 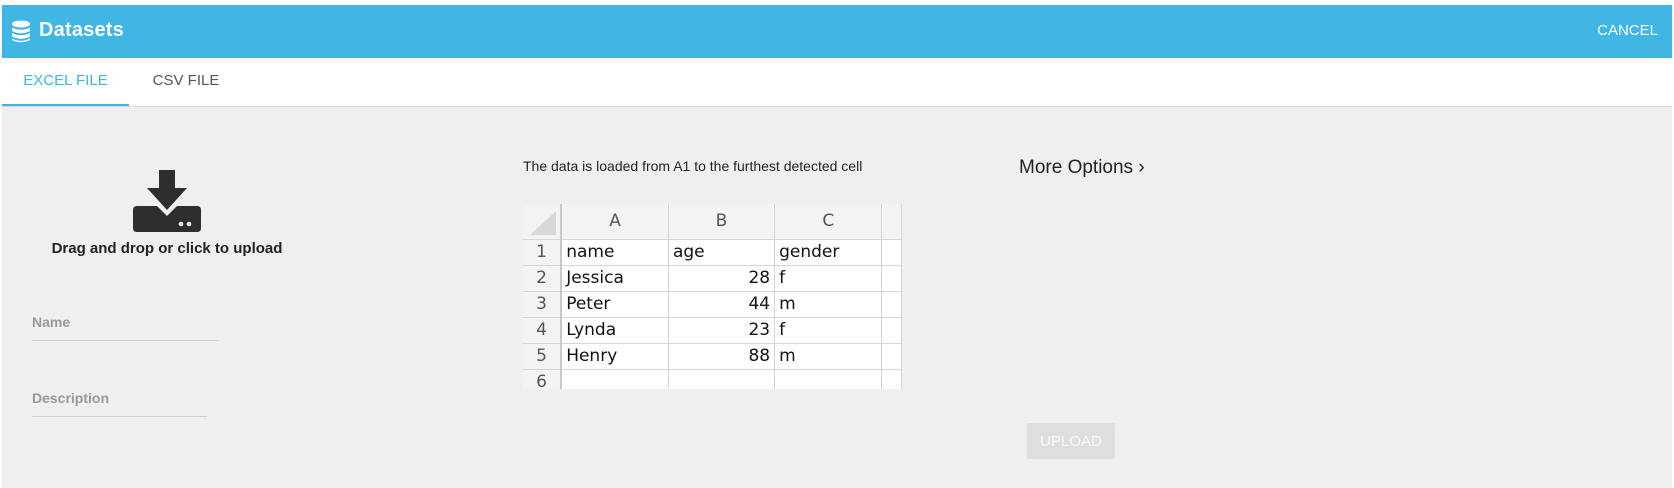 What do you see at coordinates (167, 248) in the screenshot?
I see `upload-instructions: Drag and drop or click to upload` at bounding box center [167, 248].